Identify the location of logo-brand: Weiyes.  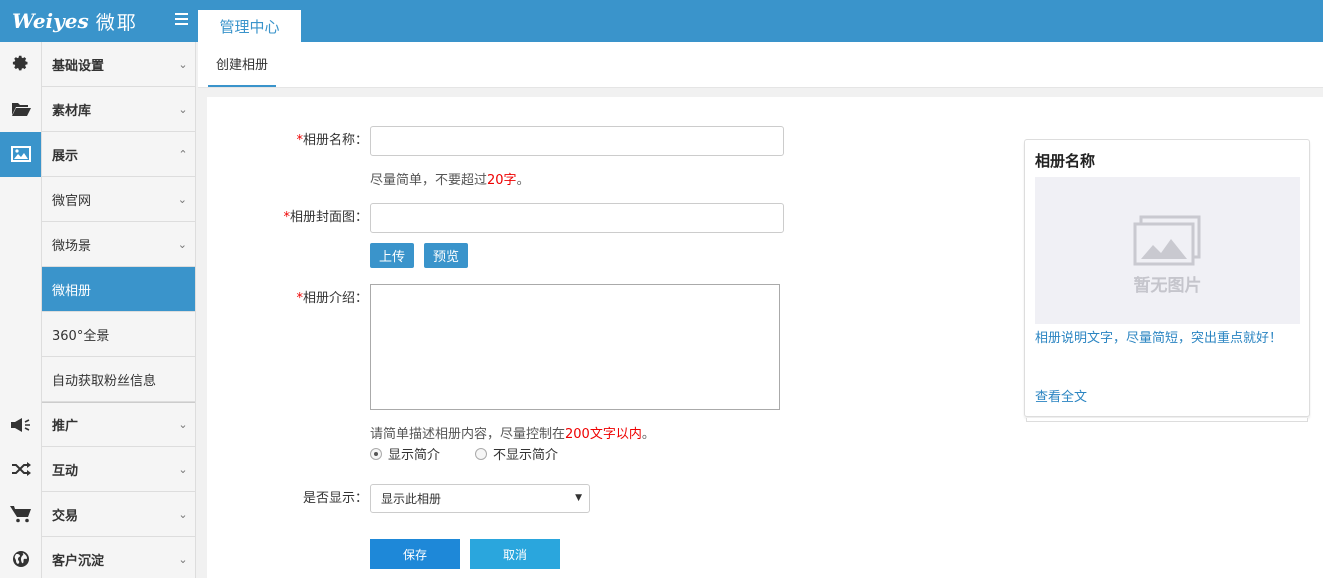
(50, 21).